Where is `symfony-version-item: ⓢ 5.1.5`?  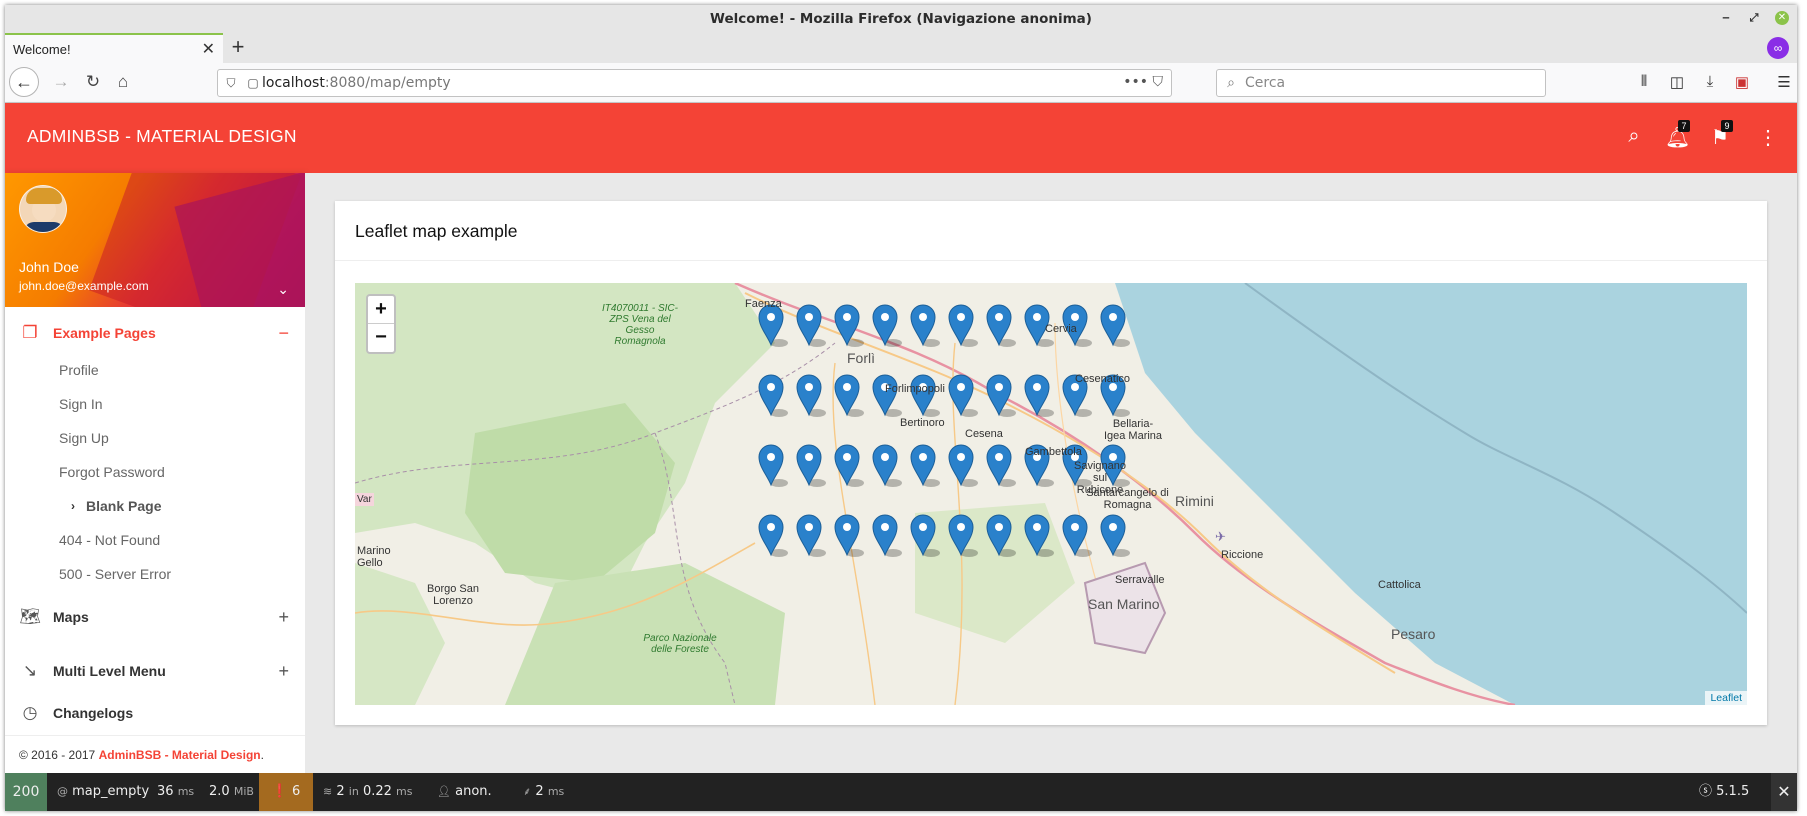
symfony-version-item: ⓢ 5.1.5 is located at coordinates (1724, 792).